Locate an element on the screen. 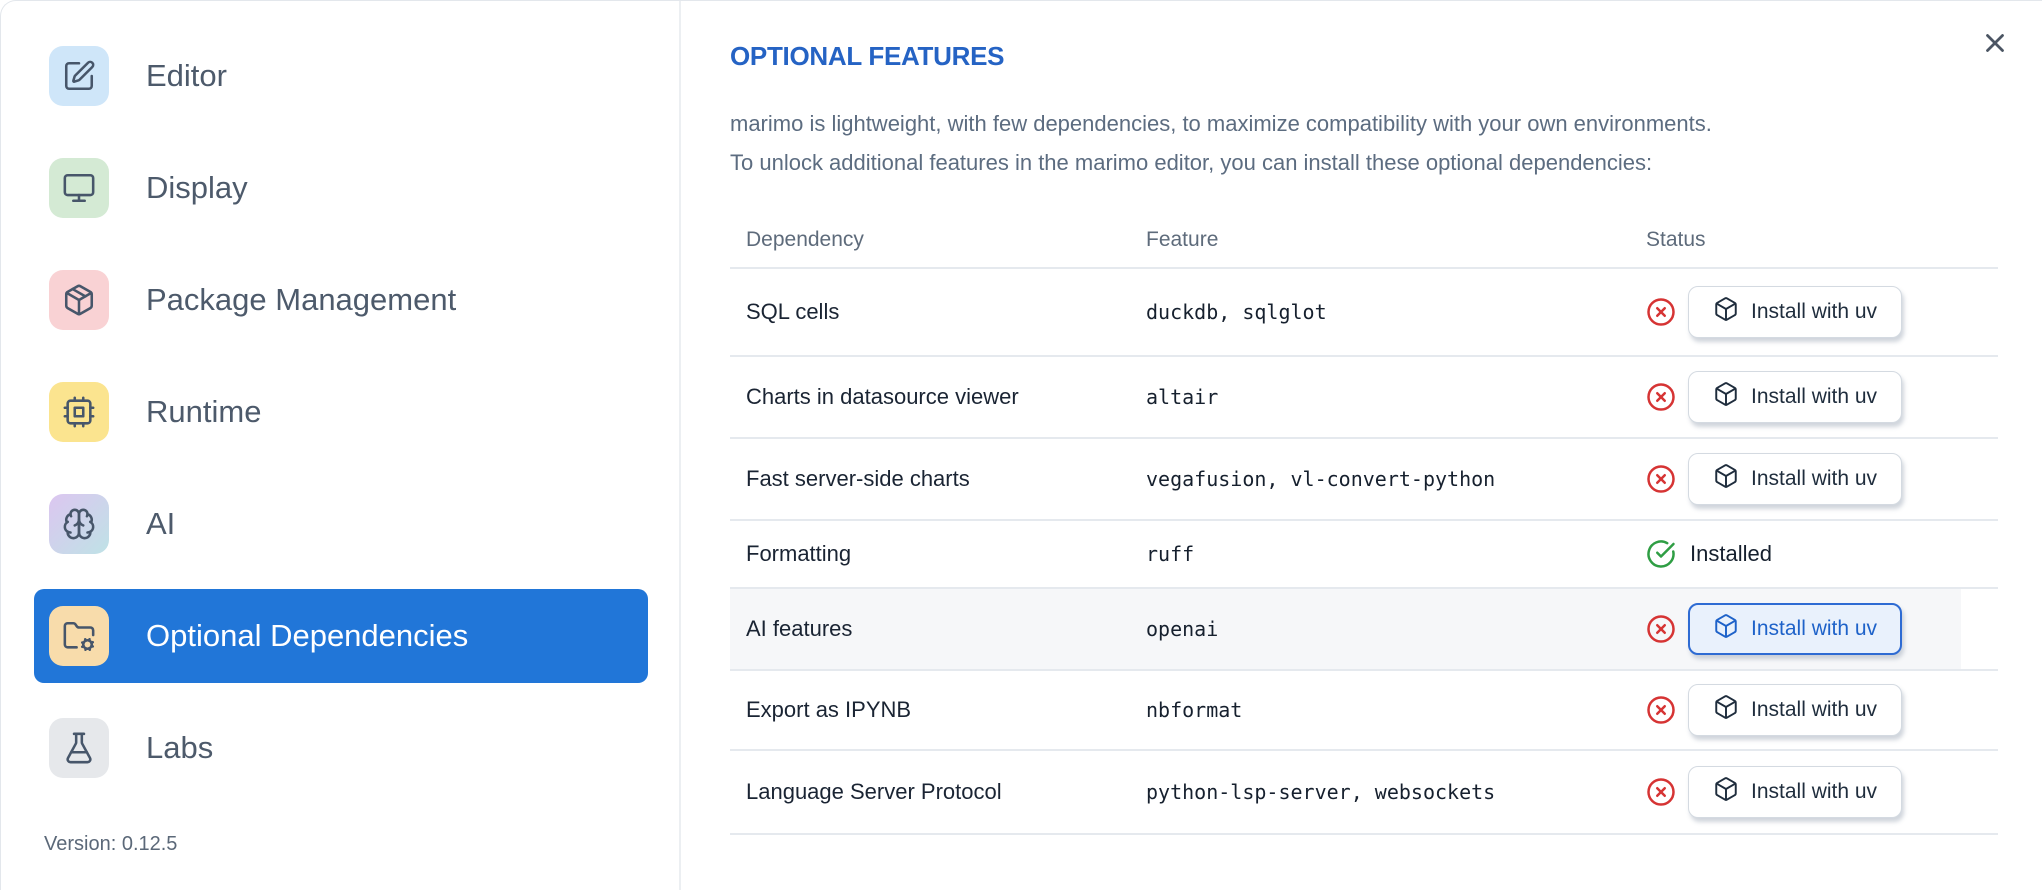 This screenshot has width=2042, height=890. feature-cell: ruff is located at coordinates (1396, 554).